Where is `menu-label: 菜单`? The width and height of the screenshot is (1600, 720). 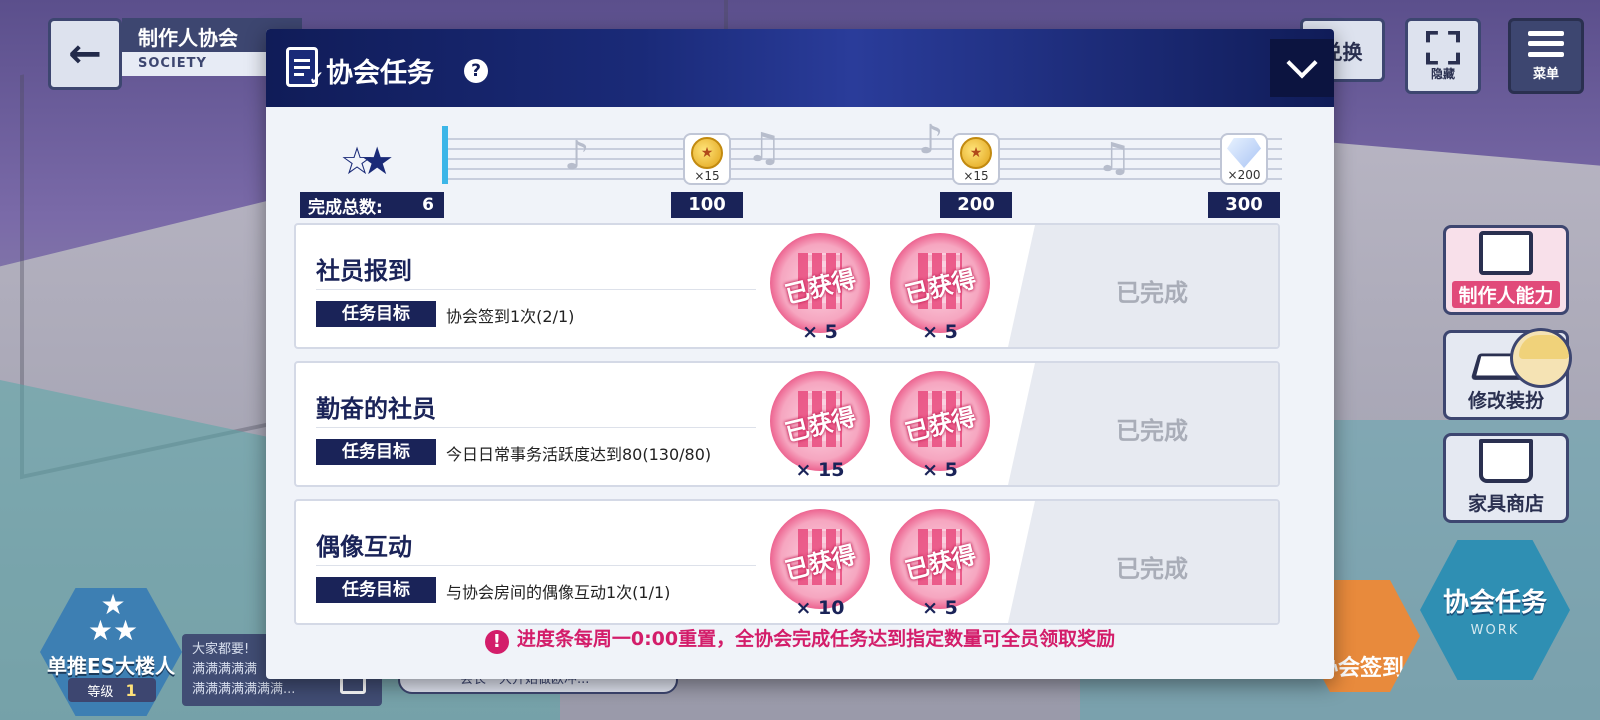 menu-label: 菜单 is located at coordinates (1545, 74).